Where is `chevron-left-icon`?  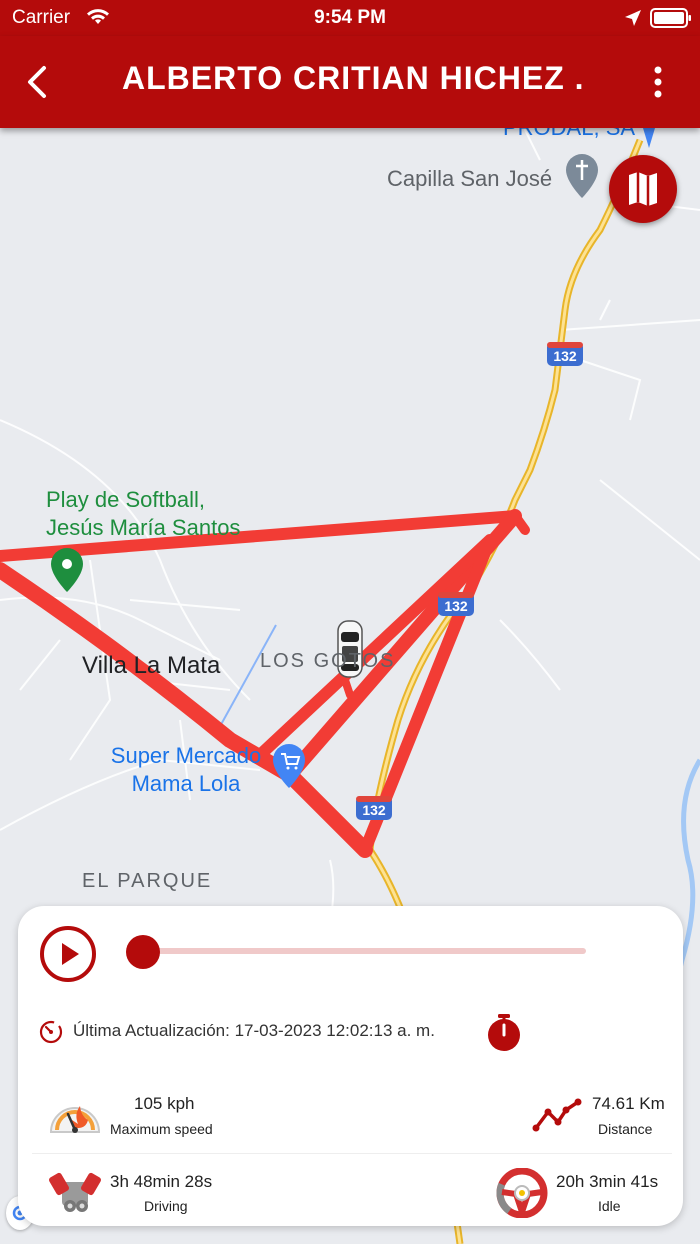 chevron-left-icon is located at coordinates (37, 82).